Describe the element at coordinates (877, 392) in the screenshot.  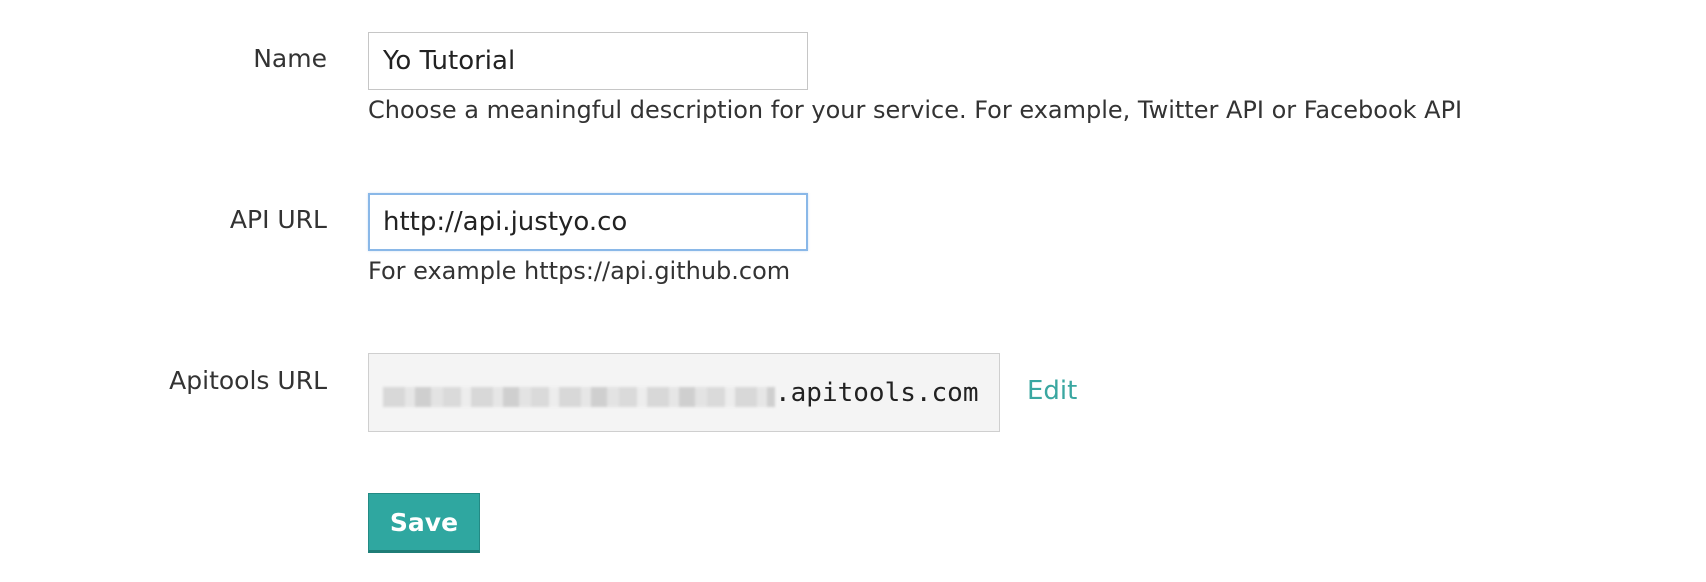
I see `apitools-domain-suffix: .apitools.com` at that location.